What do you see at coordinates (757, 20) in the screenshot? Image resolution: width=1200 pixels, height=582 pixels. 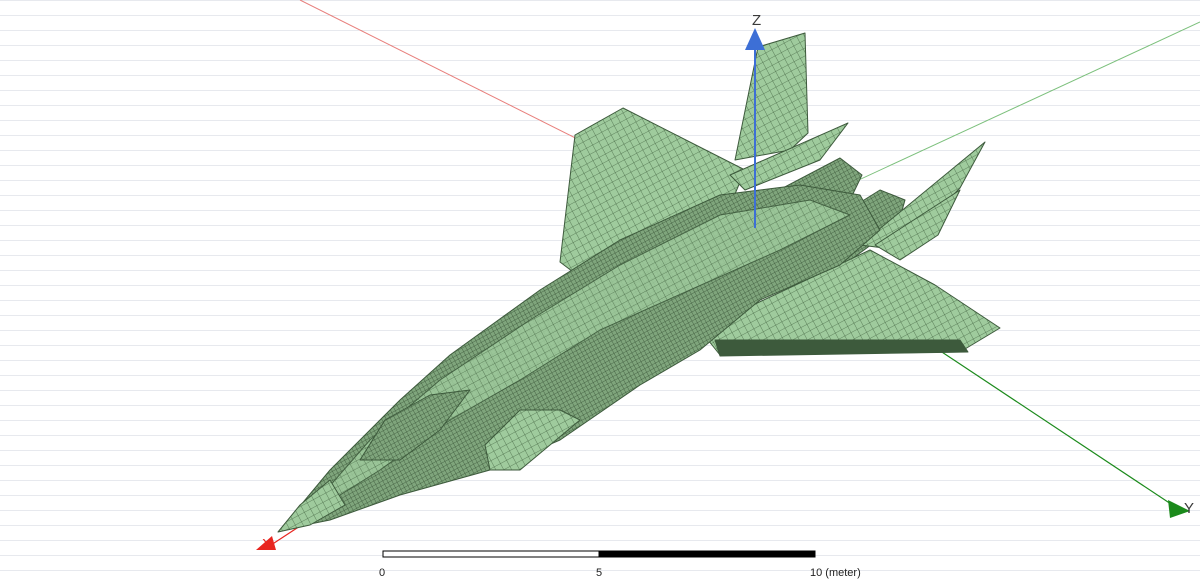 I see `z-axis-label: Z` at bounding box center [757, 20].